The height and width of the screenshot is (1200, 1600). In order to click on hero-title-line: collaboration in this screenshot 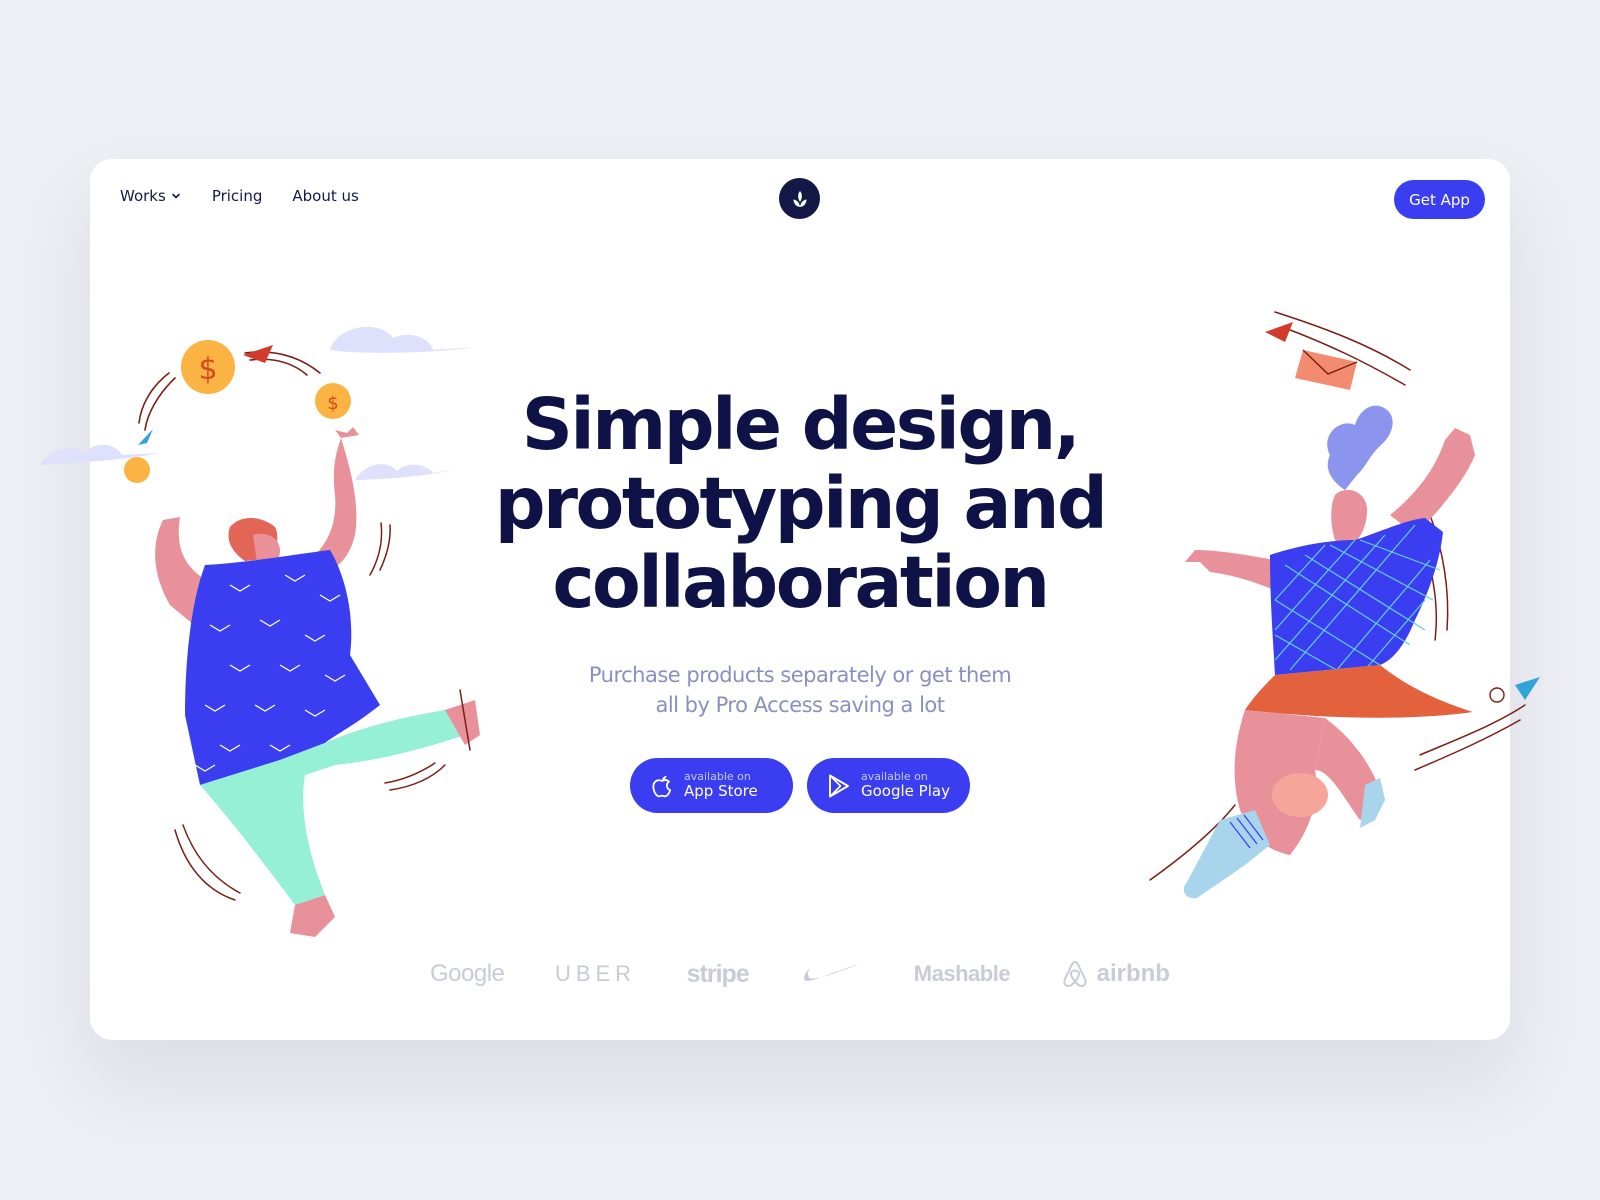, I will do `click(801, 582)`.